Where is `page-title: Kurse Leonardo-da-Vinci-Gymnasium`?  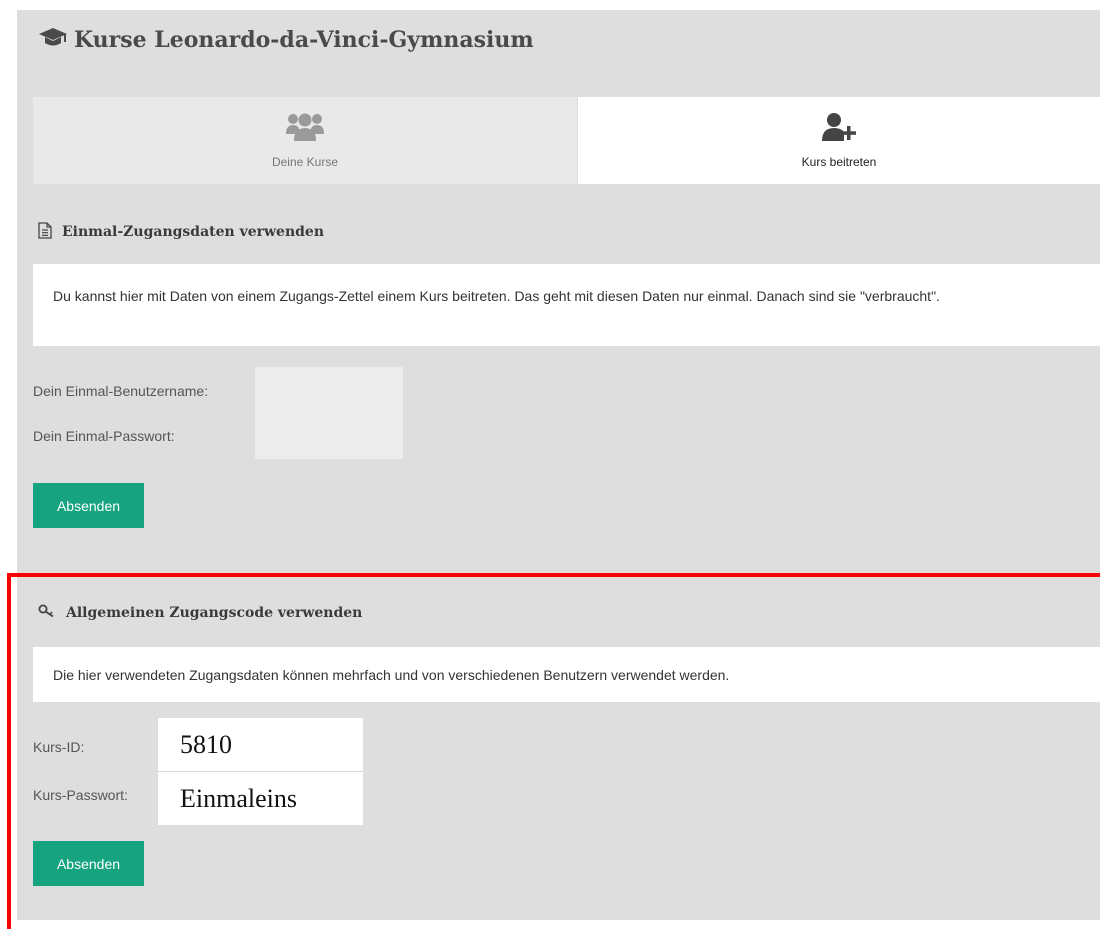 page-title: Kurse Leonardo-da-Vinci-Gymnasium is located at coordinates (286, 40).